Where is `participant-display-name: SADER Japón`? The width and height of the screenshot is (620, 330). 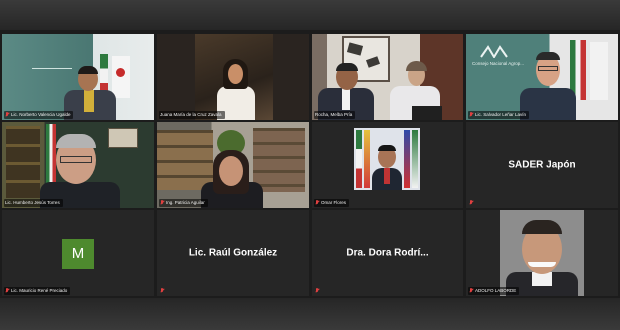 participant-display-name: SADER Japón is located at coordinates (542, 165).